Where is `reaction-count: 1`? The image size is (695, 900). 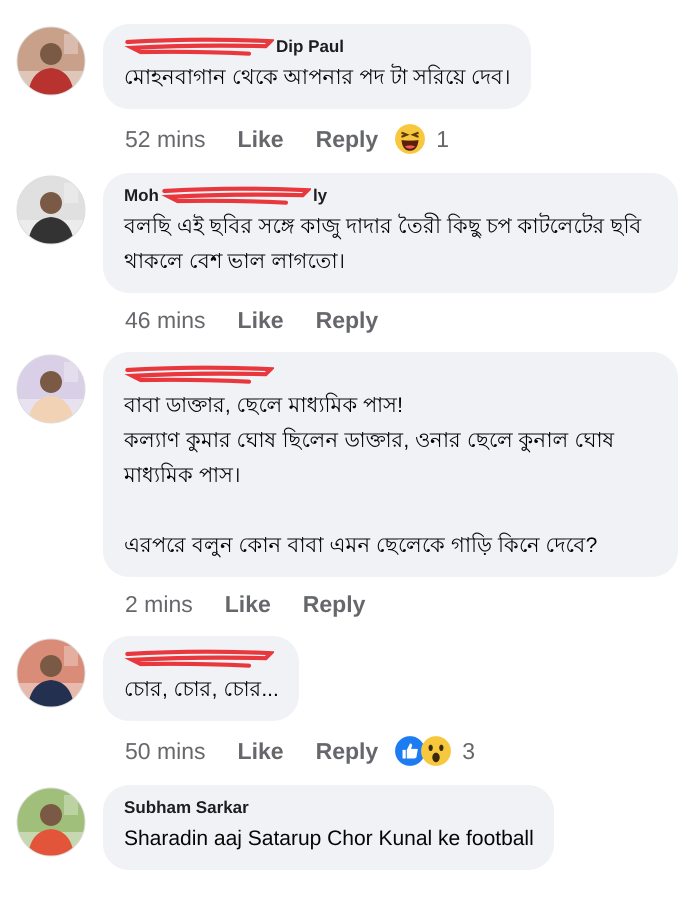
reaction-count: 1 is located at coordinates (443, 139).